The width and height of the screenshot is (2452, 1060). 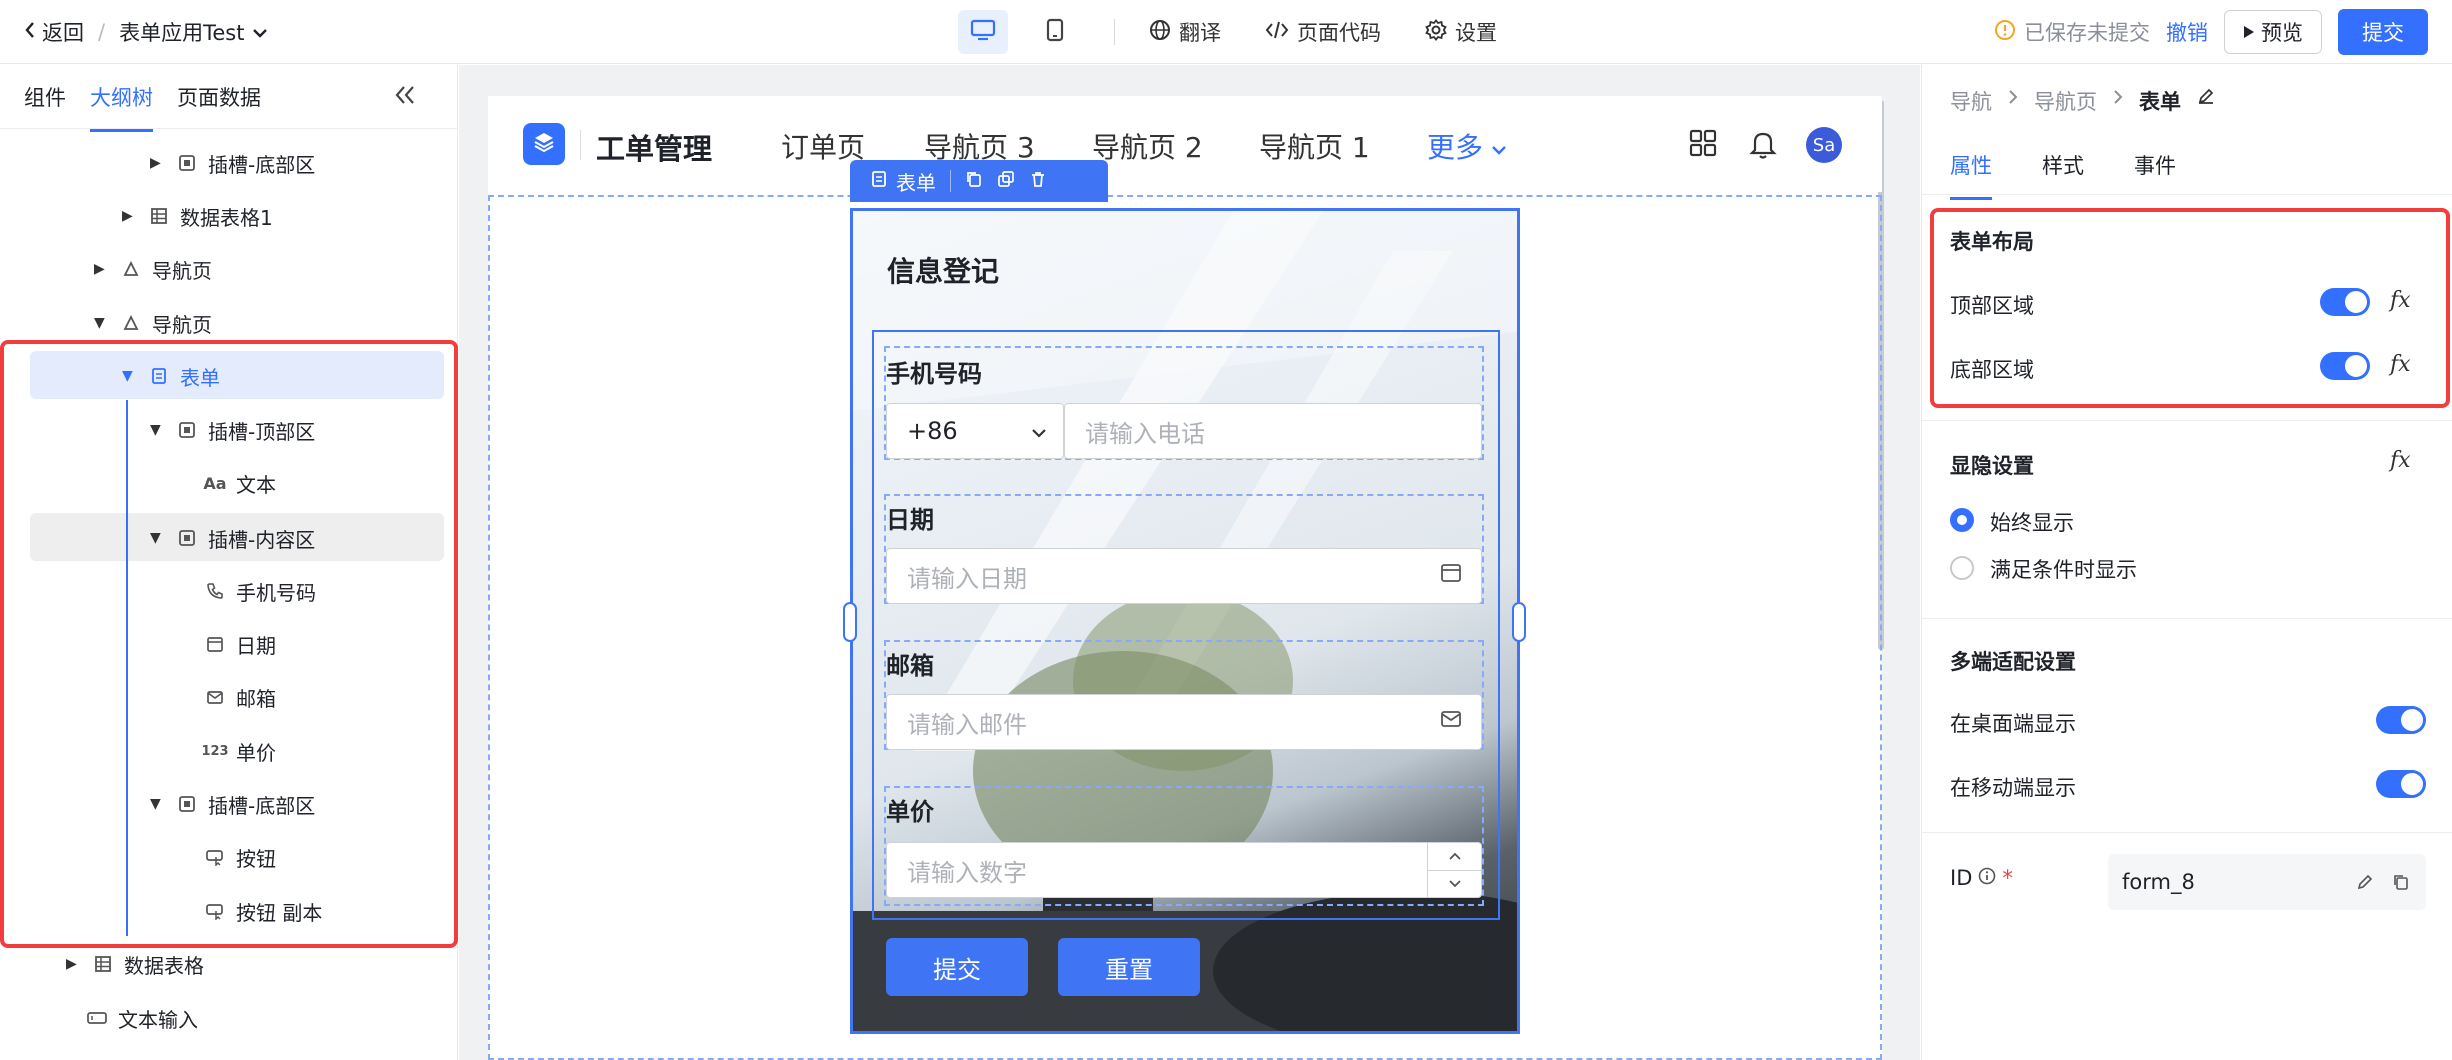 I want to click on gear-icon, so click(x=1436, y=32).